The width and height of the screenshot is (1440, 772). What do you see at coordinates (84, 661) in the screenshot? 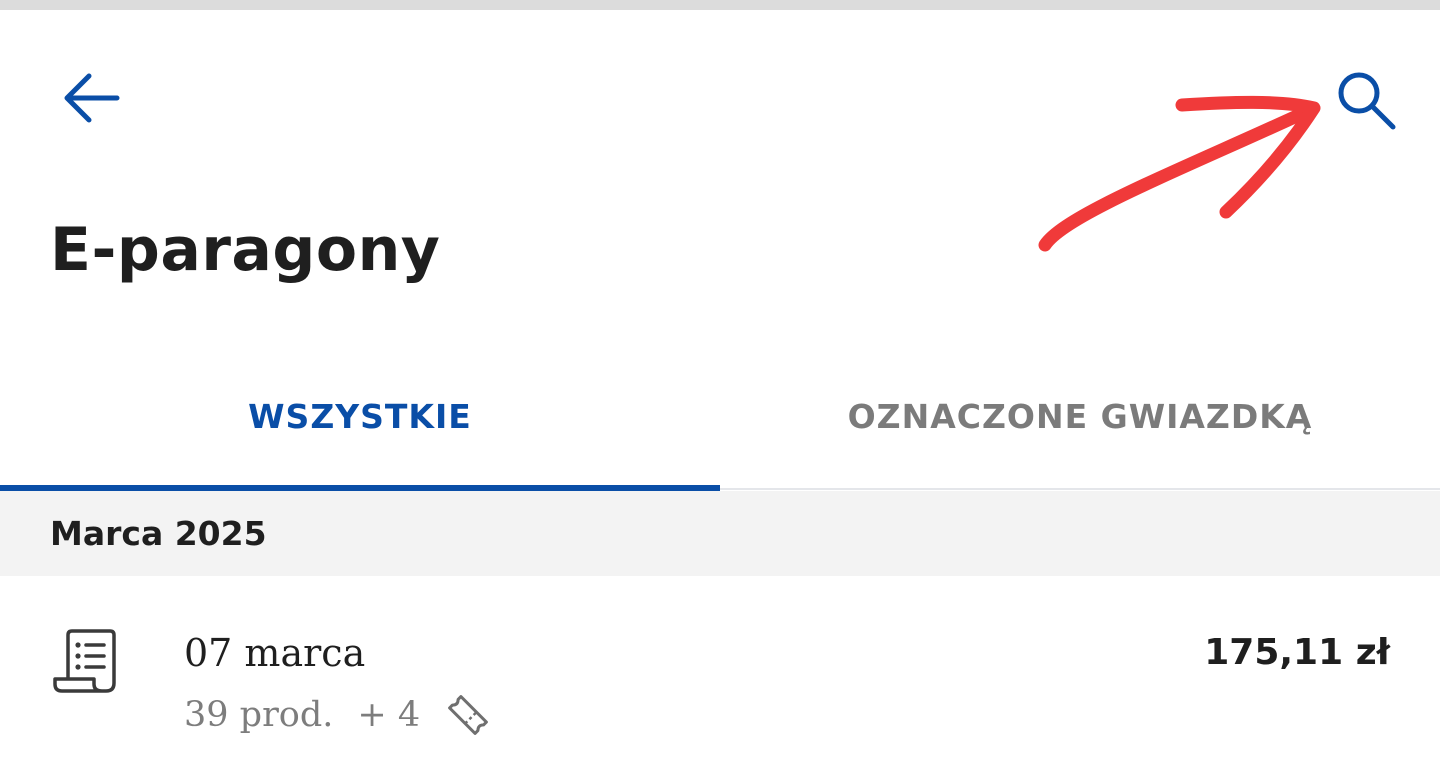
I see `receipt-icon` at bounding box center [84, 661].